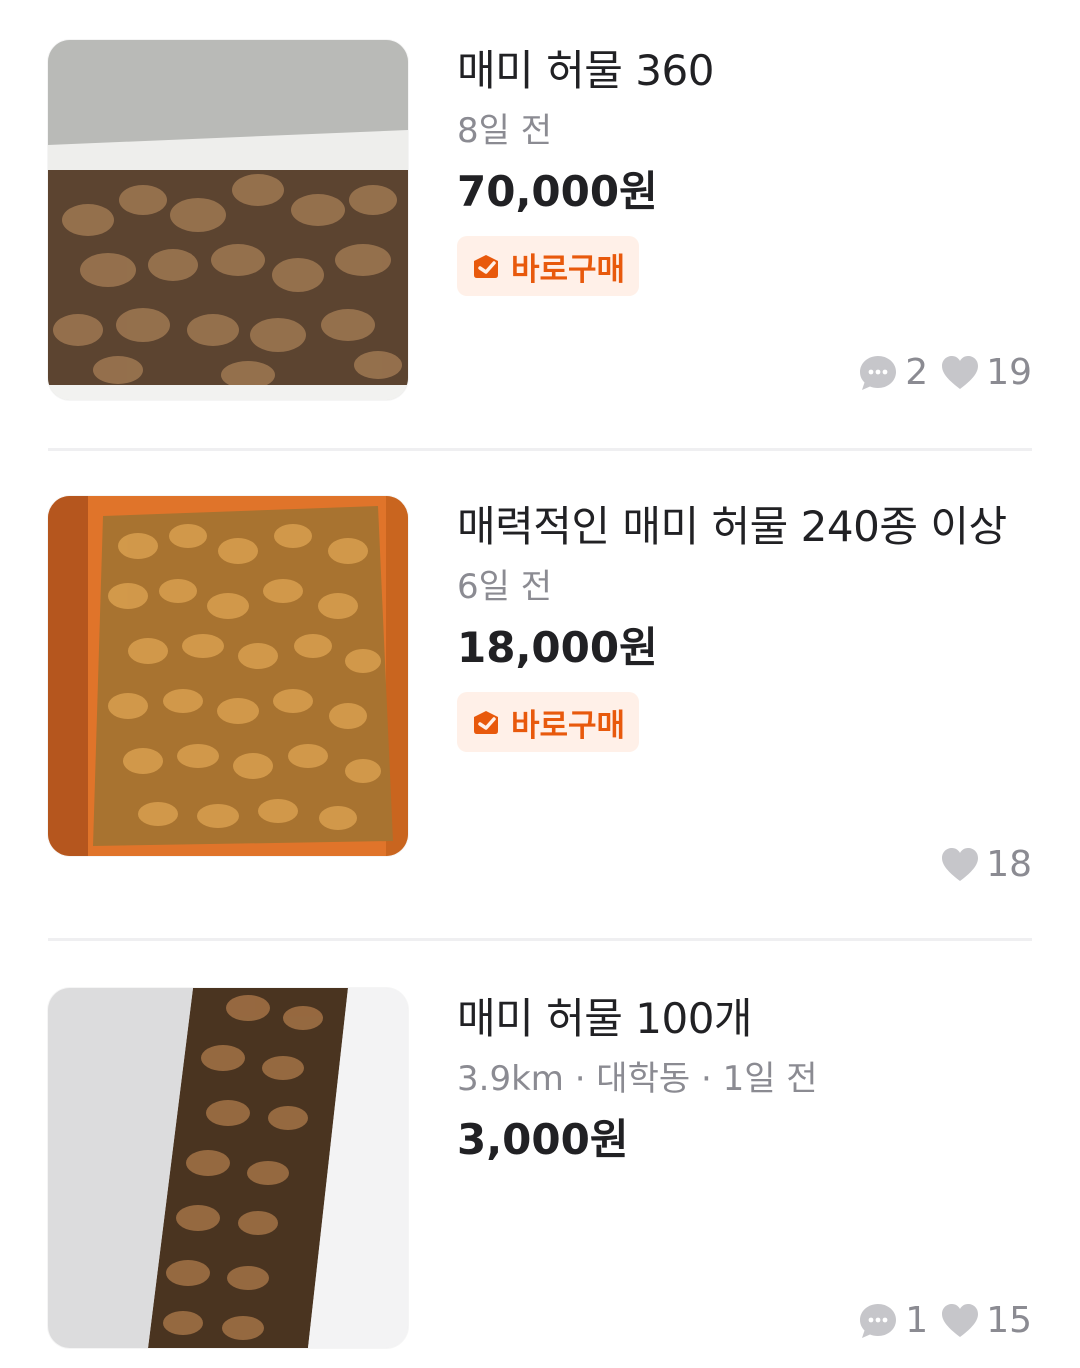 The image size is (1080, 1368). Describe the element at coordinates (744, 168) in the screenshot. I see `listing-info: 매미 허물 360 8일 전 70,000원 바로구매` at that location.